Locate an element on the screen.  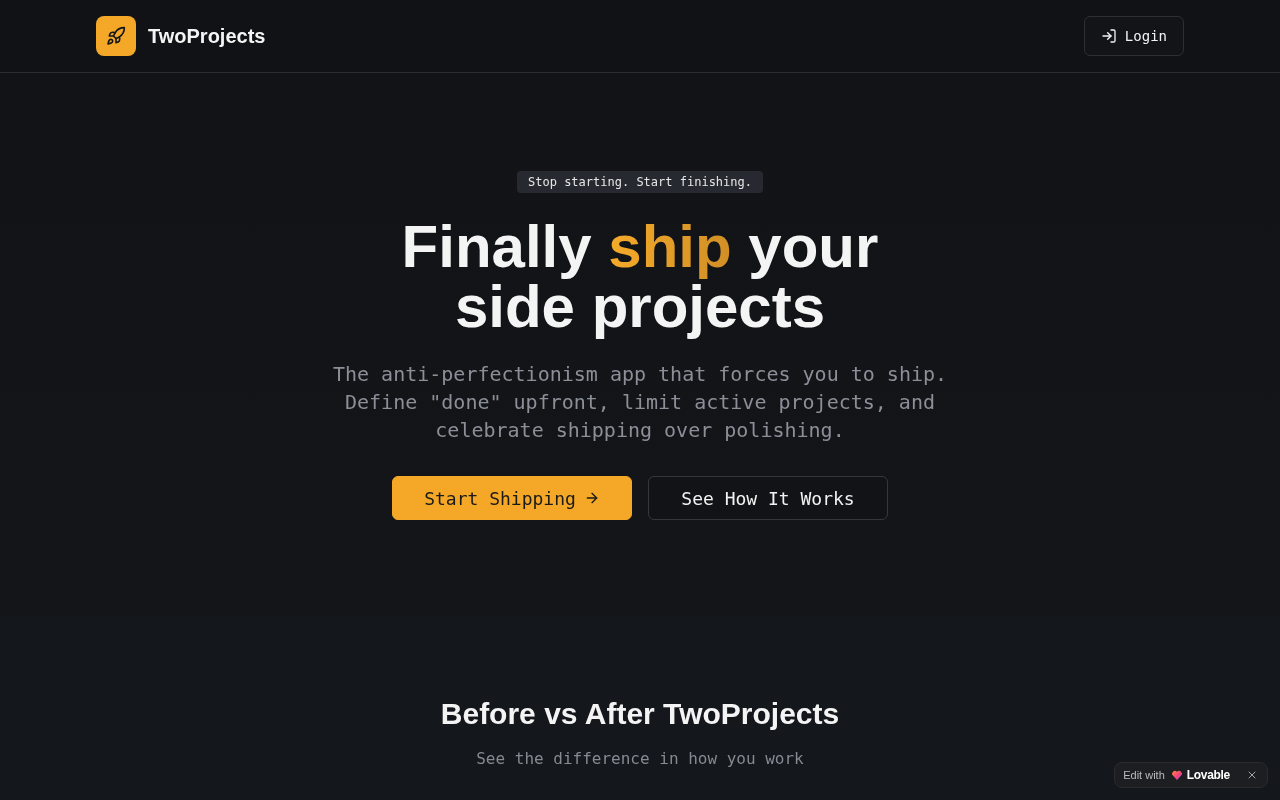
login-icon is located at coordinates (1108, 36).